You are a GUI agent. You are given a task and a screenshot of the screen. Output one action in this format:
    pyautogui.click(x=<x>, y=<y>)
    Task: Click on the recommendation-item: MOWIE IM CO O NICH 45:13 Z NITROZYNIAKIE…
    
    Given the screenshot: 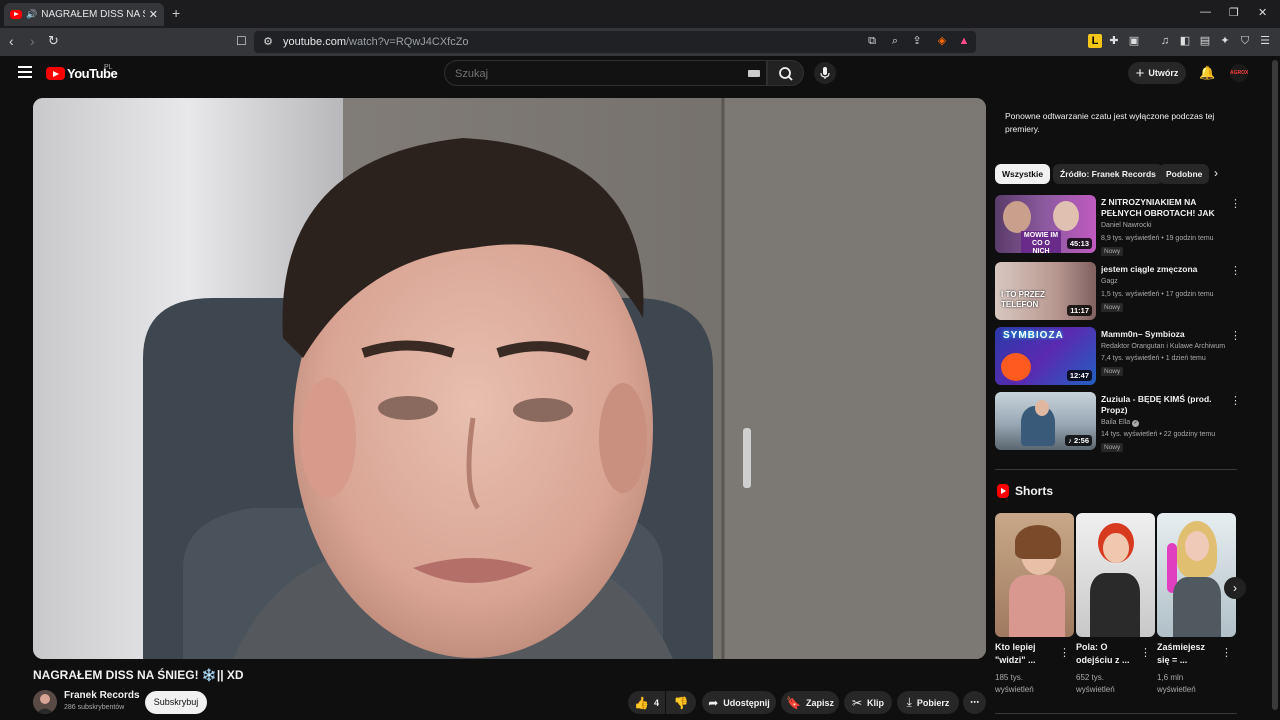 What is the action you would take?
    pyautogui.click(x=1118, y=225)
    